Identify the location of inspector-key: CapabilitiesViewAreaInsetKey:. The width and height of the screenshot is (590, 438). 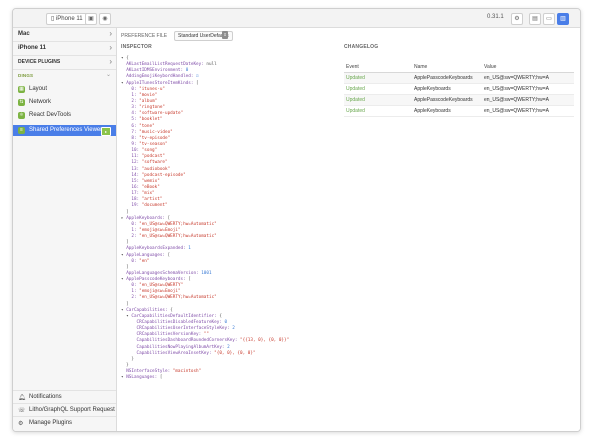
(174, 353).